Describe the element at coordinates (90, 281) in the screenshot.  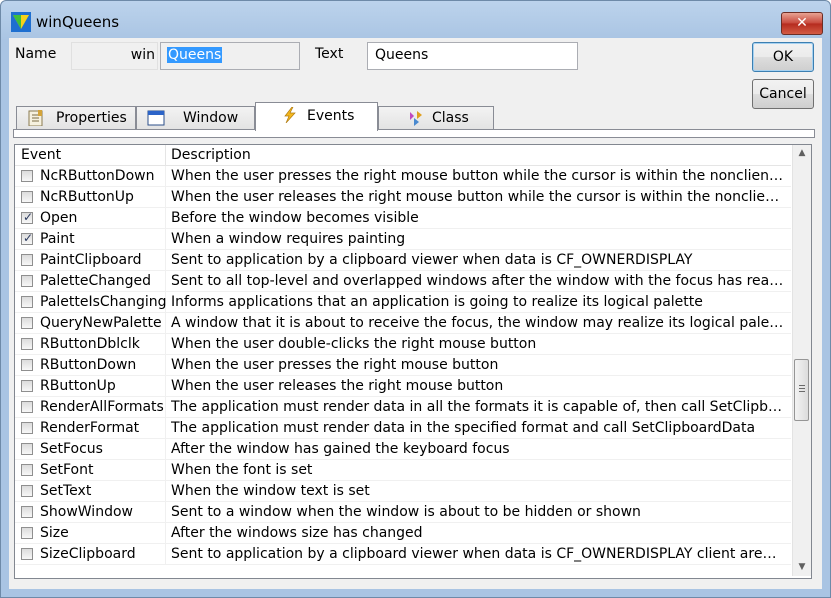
I see `event-cell: PaletteChanged` at that location.